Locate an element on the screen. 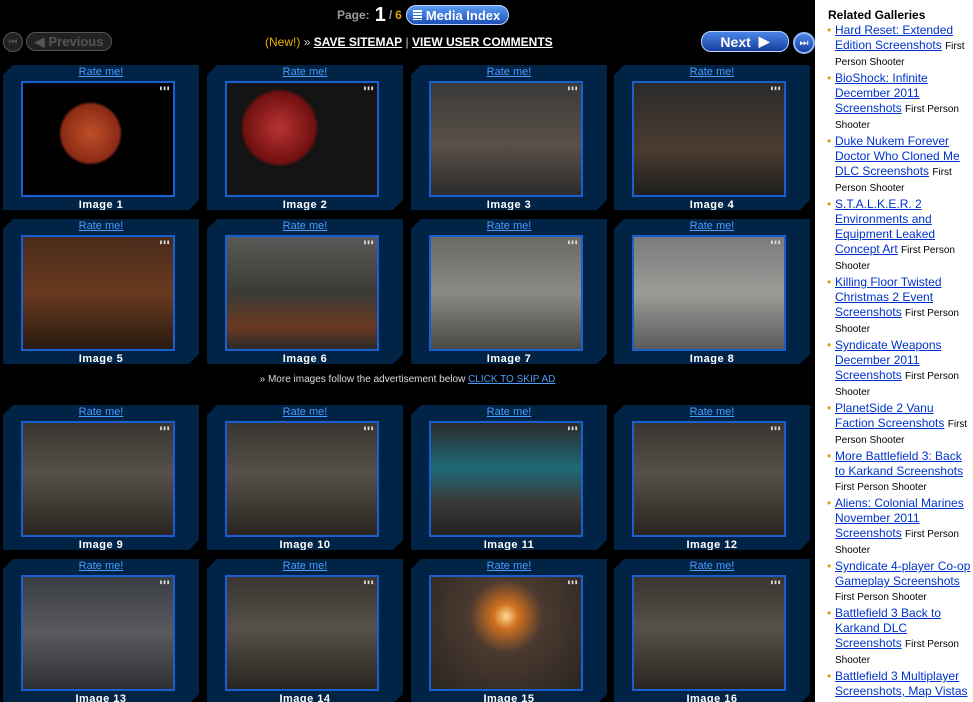 This screenshot has width=973, height=702. thumbnail-tile: Rate me! ▮▮▮ Image 12 is located at coordinates (712, 477).